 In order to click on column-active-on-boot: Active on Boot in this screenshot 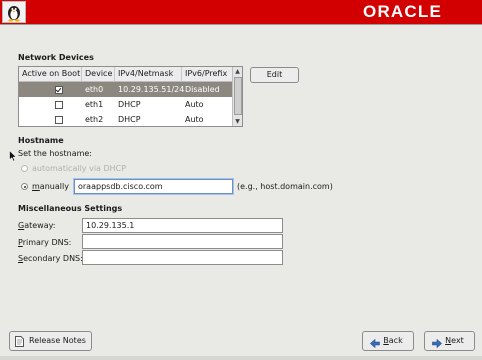, I will do `click(50, 74)`.